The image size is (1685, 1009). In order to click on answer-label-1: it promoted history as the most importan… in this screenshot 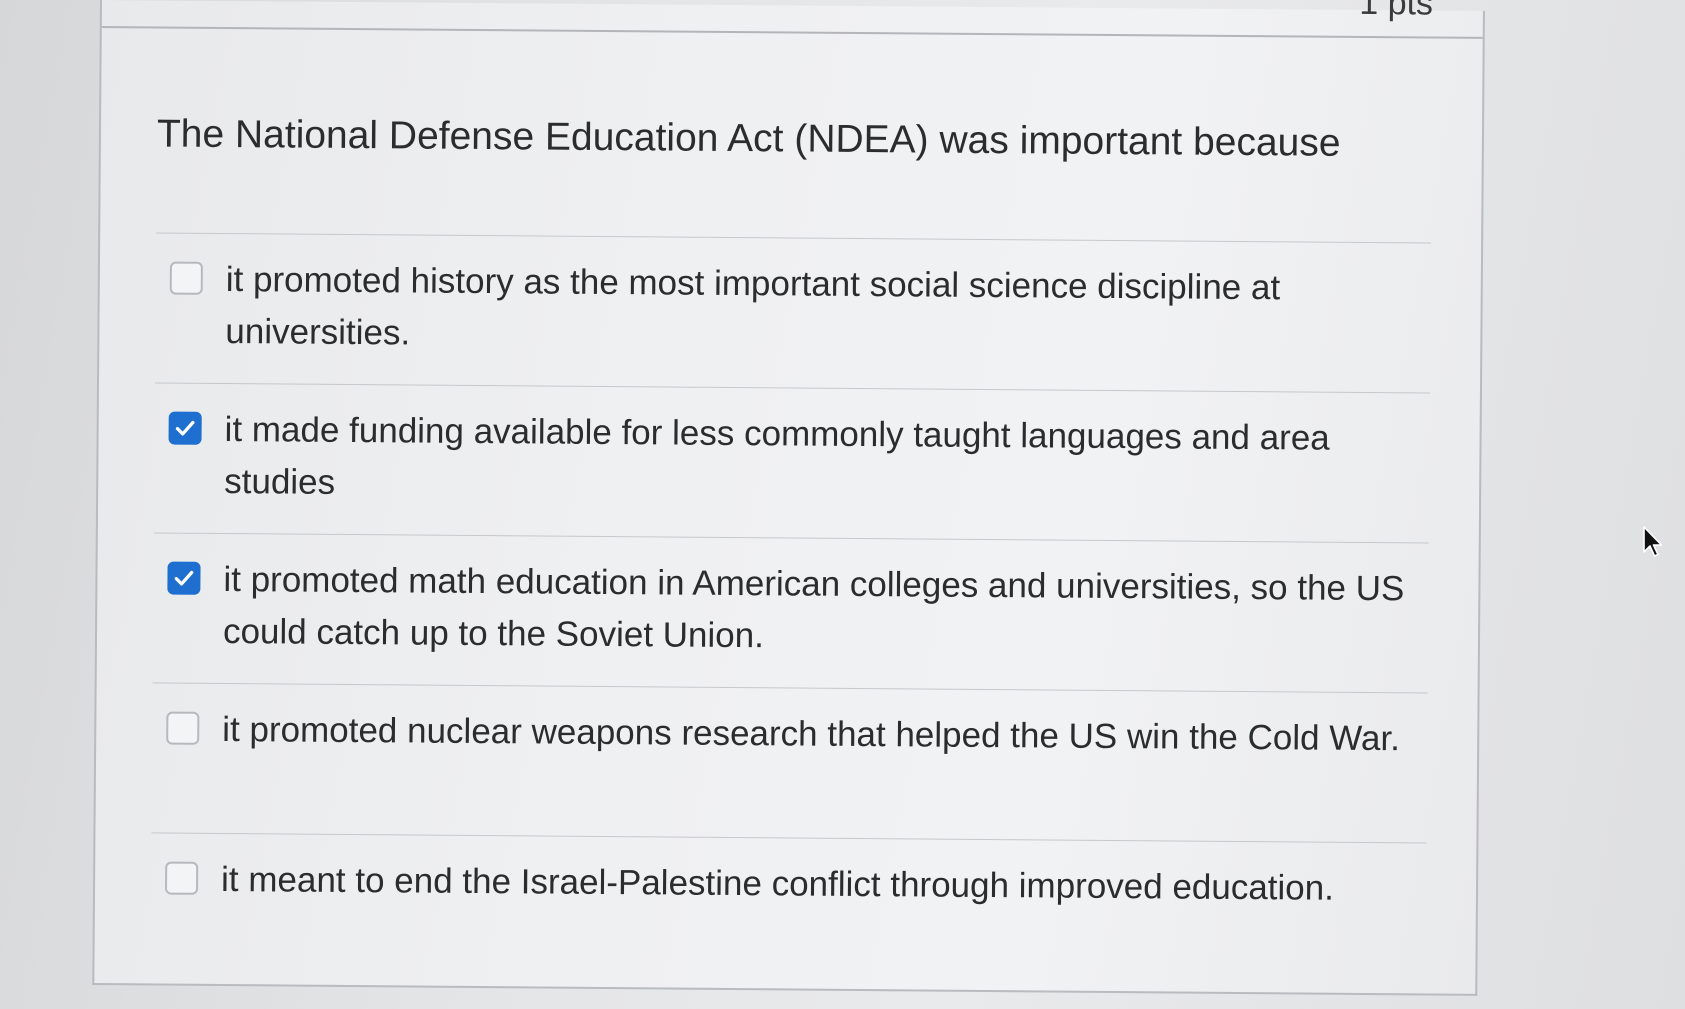, I will do `click(753, 306)`.